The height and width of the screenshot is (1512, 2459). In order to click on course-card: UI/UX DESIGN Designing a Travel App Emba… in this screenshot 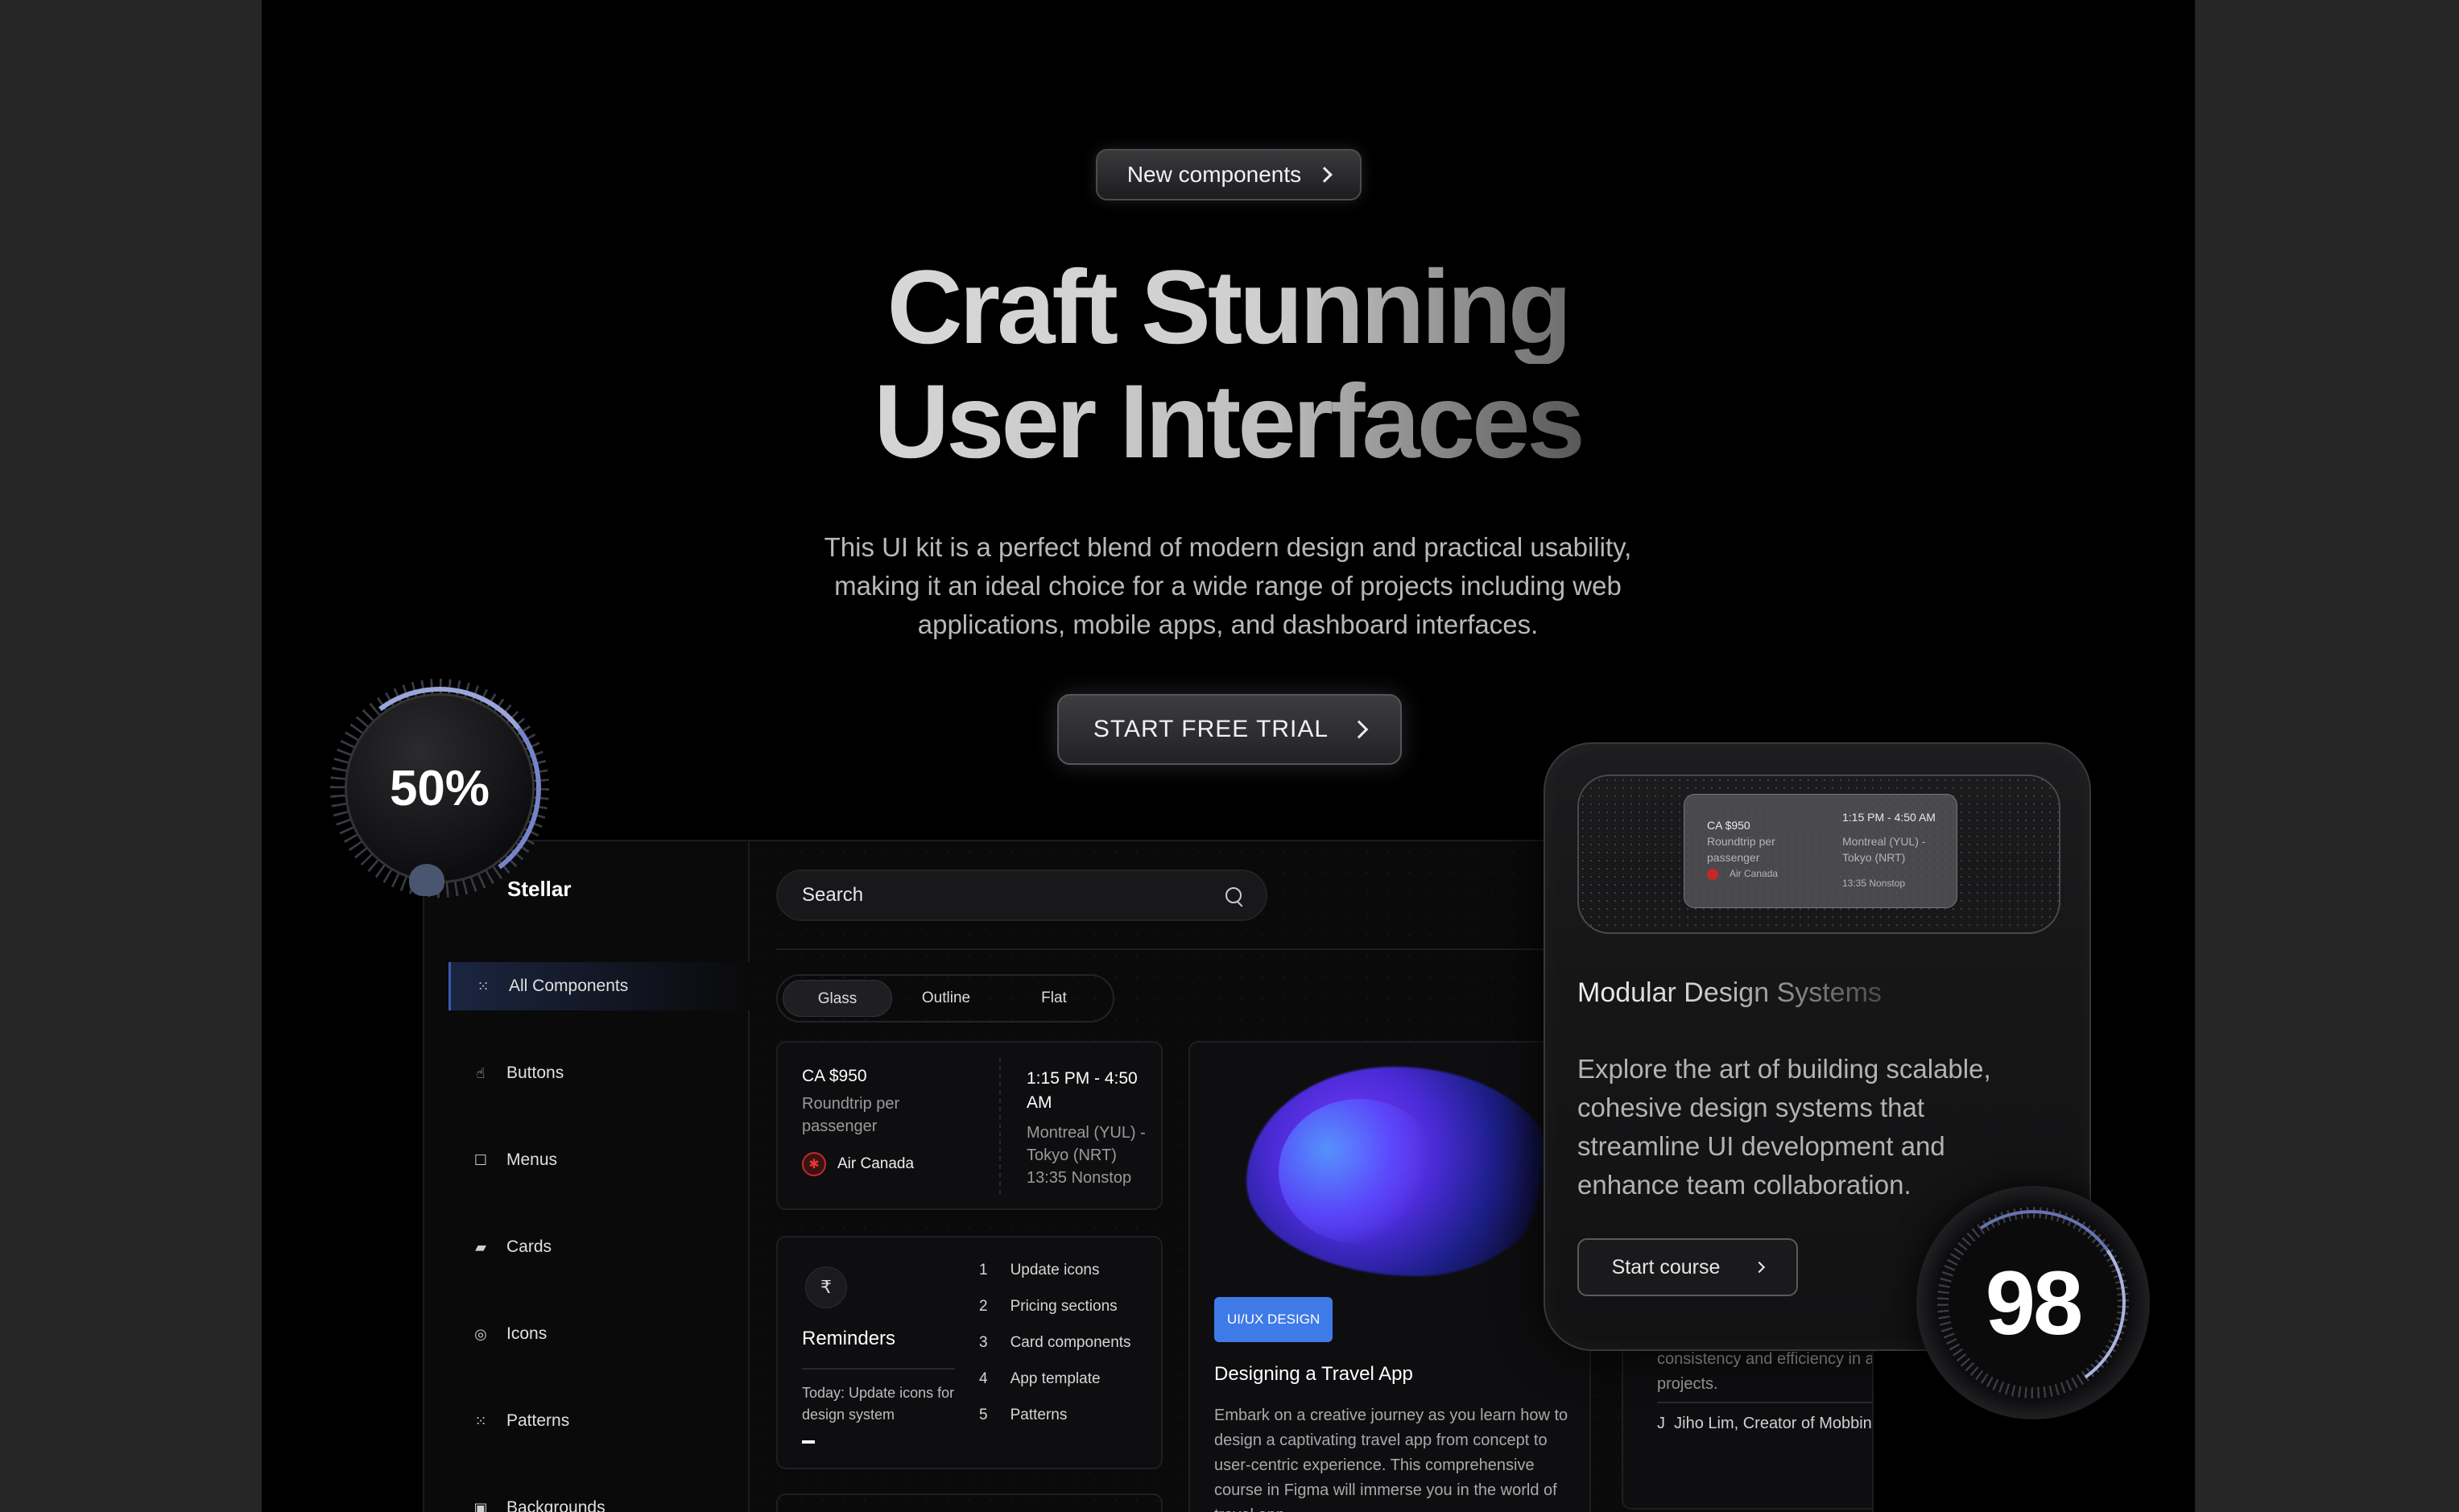, I will do `click(1389, 1276)`.